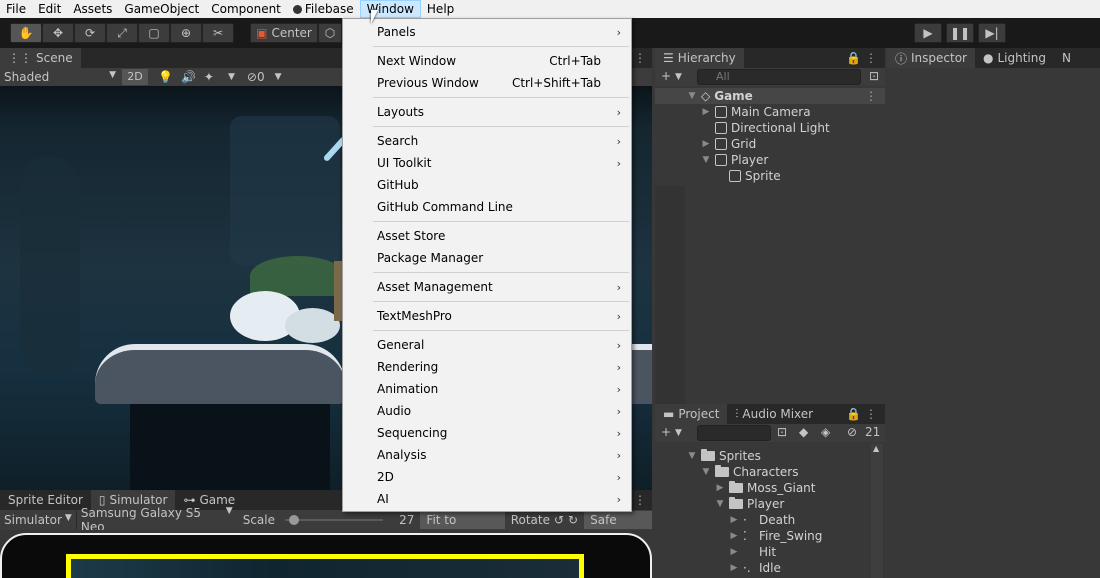 This screenshot has width=1100, height=578. I want to click on effects-dropdown-icon: ▼, so click(231, 77).